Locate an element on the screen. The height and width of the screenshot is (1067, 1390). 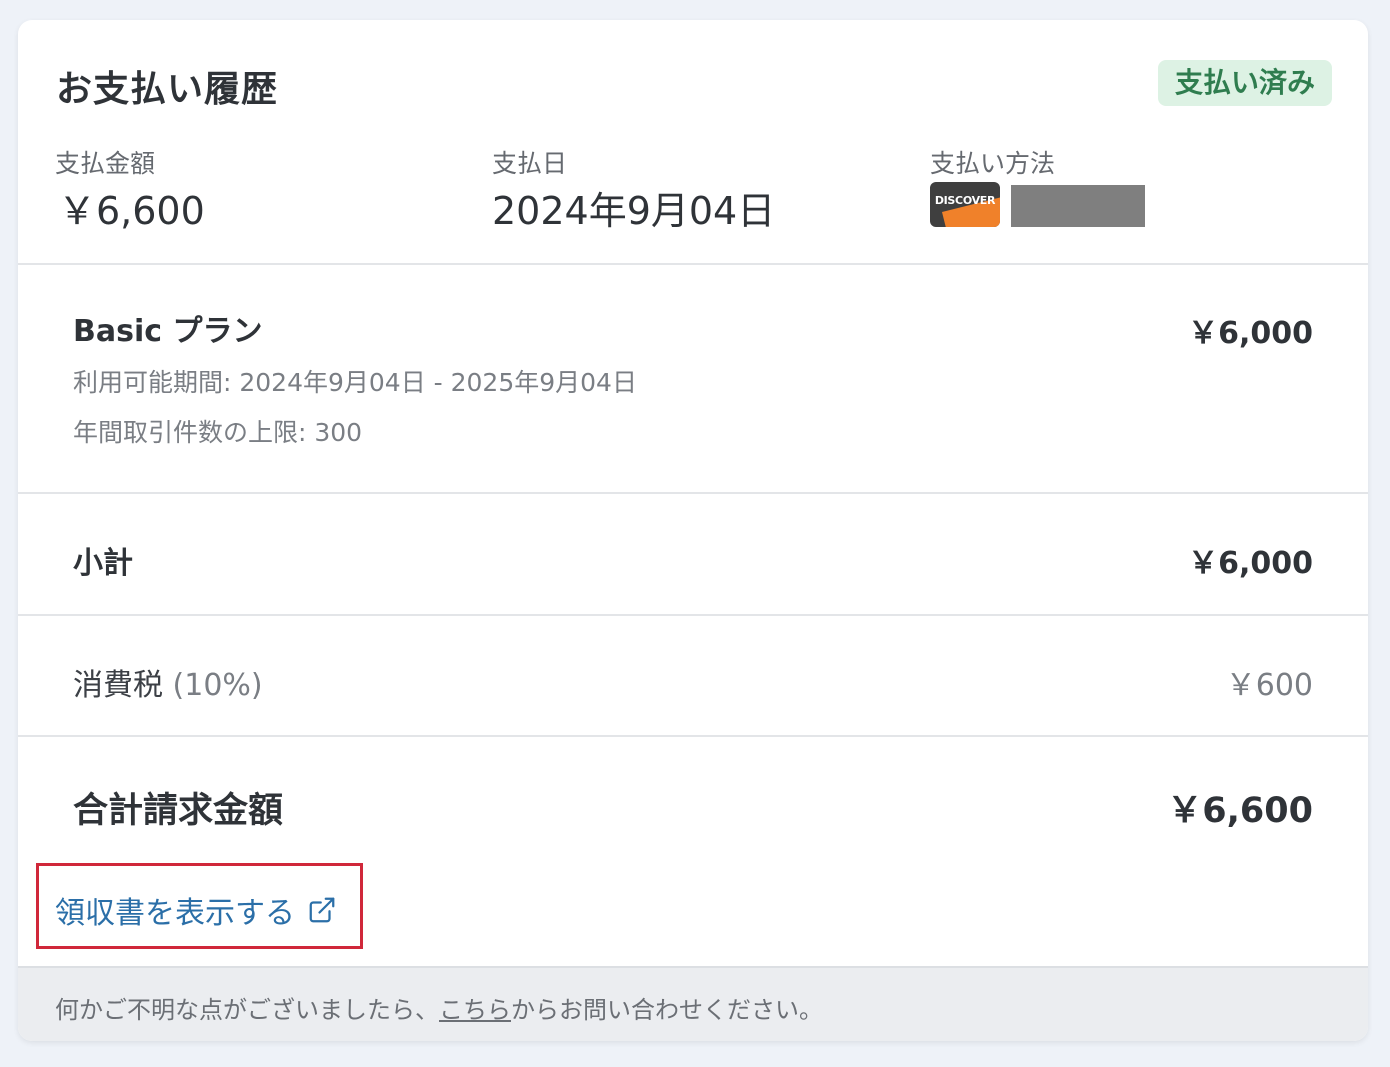
footer-text-after: からお問い合わせください。 is located at coordinates (667, 1010).